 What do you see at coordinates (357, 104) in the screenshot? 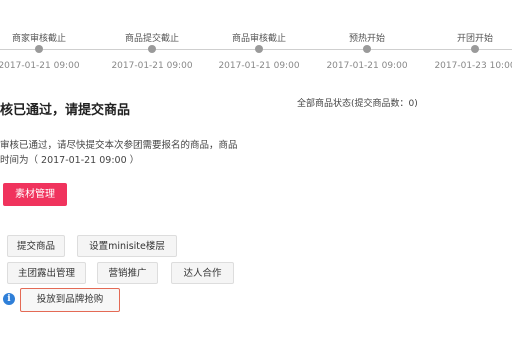
I see `goods-status-summary: 全部商品状态(提交商品数：0)` at bounding box center [357, 104].